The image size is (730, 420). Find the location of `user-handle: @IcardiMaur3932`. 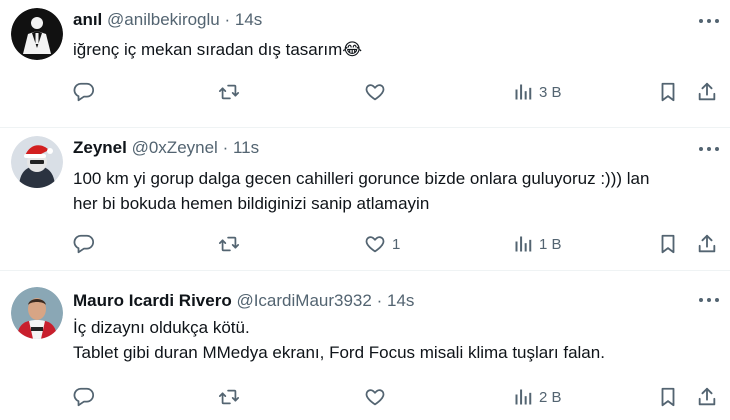

user-handle: @IcardiMaur3932 is located at coordinates (303, 300).